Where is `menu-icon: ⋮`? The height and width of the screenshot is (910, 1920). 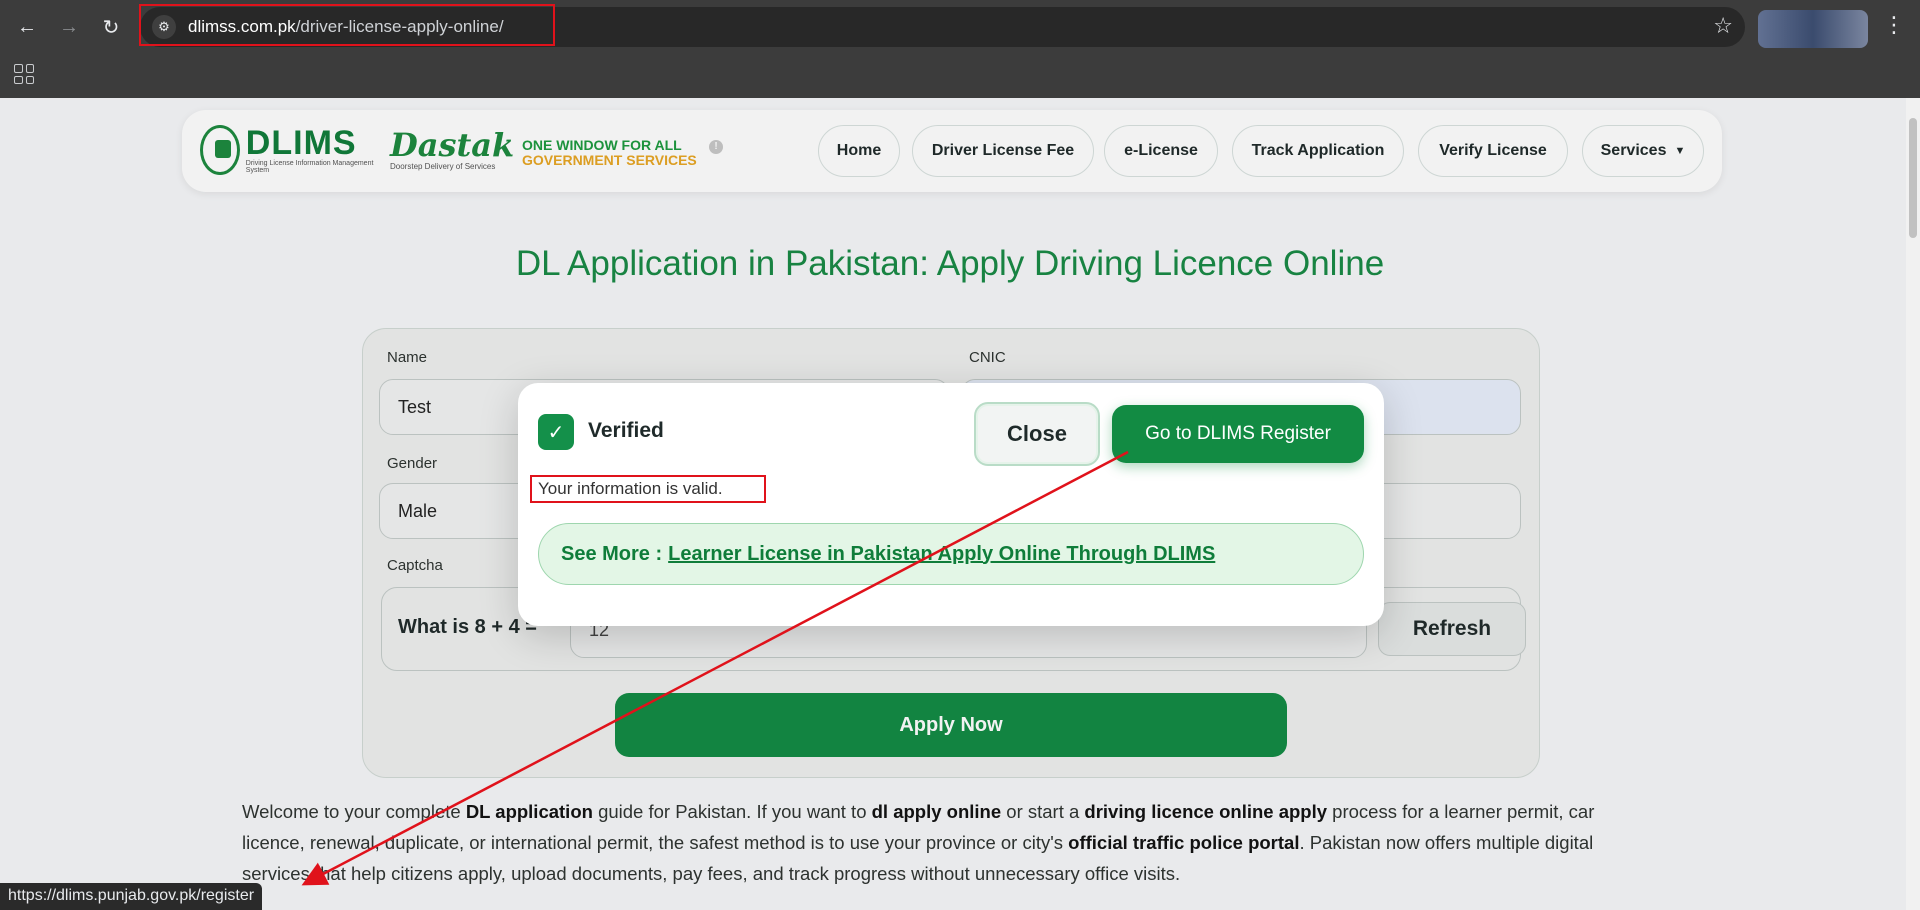
menu-icon: ⋮ is located at coordinates (1894, 25).